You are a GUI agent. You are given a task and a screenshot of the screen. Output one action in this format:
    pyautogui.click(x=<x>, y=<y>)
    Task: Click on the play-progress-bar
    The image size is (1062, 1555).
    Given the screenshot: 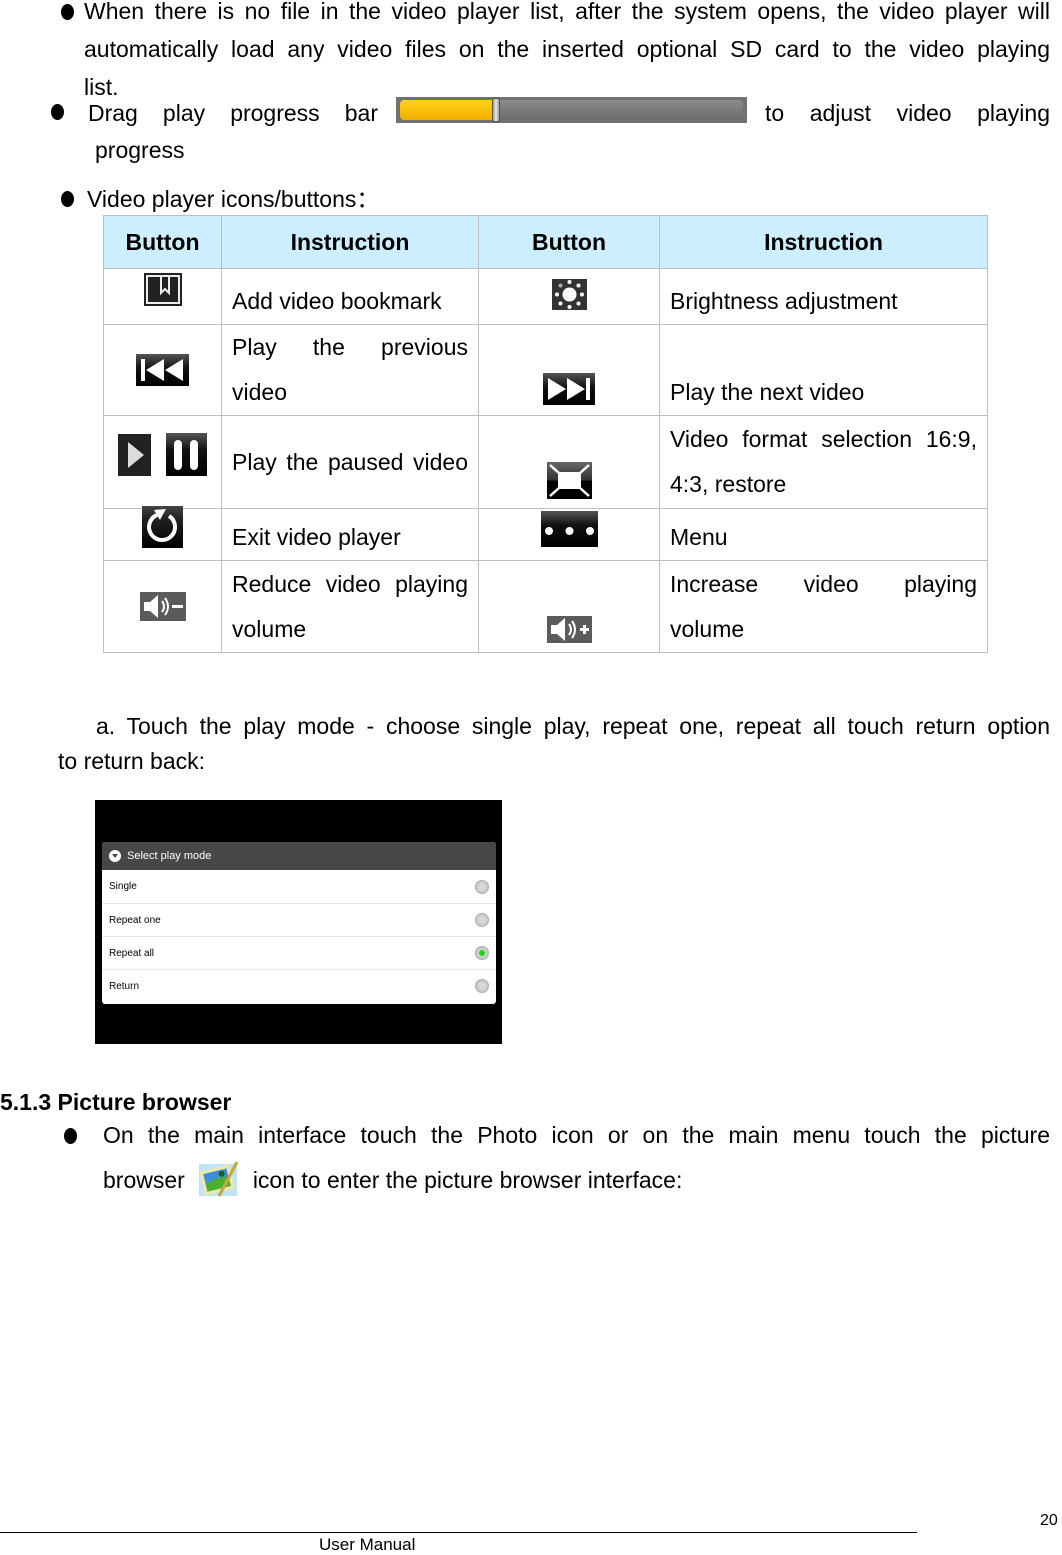 What is the action you would take?
    pyautogui.click(x=571, y=110)
    